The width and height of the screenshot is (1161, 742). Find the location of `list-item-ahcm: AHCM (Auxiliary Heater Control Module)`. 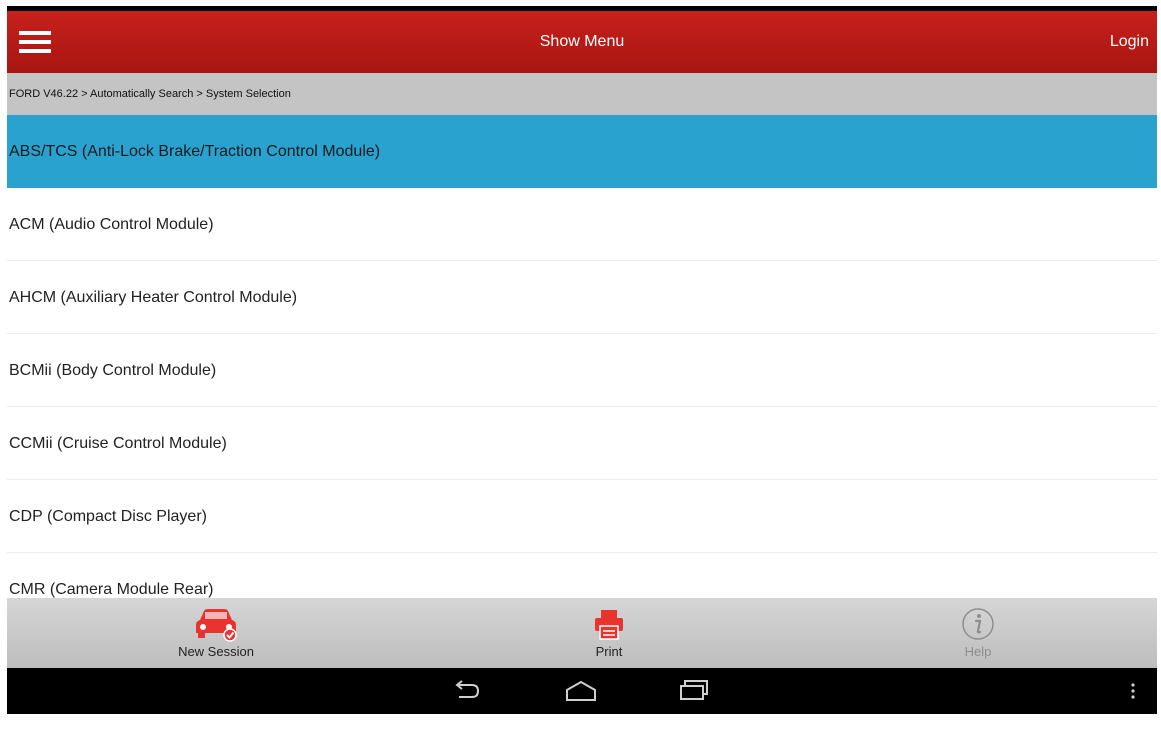

list-item-ahcm: AHCM (Auxiliary Heater Control Module) is located at coordinates (582, 297).